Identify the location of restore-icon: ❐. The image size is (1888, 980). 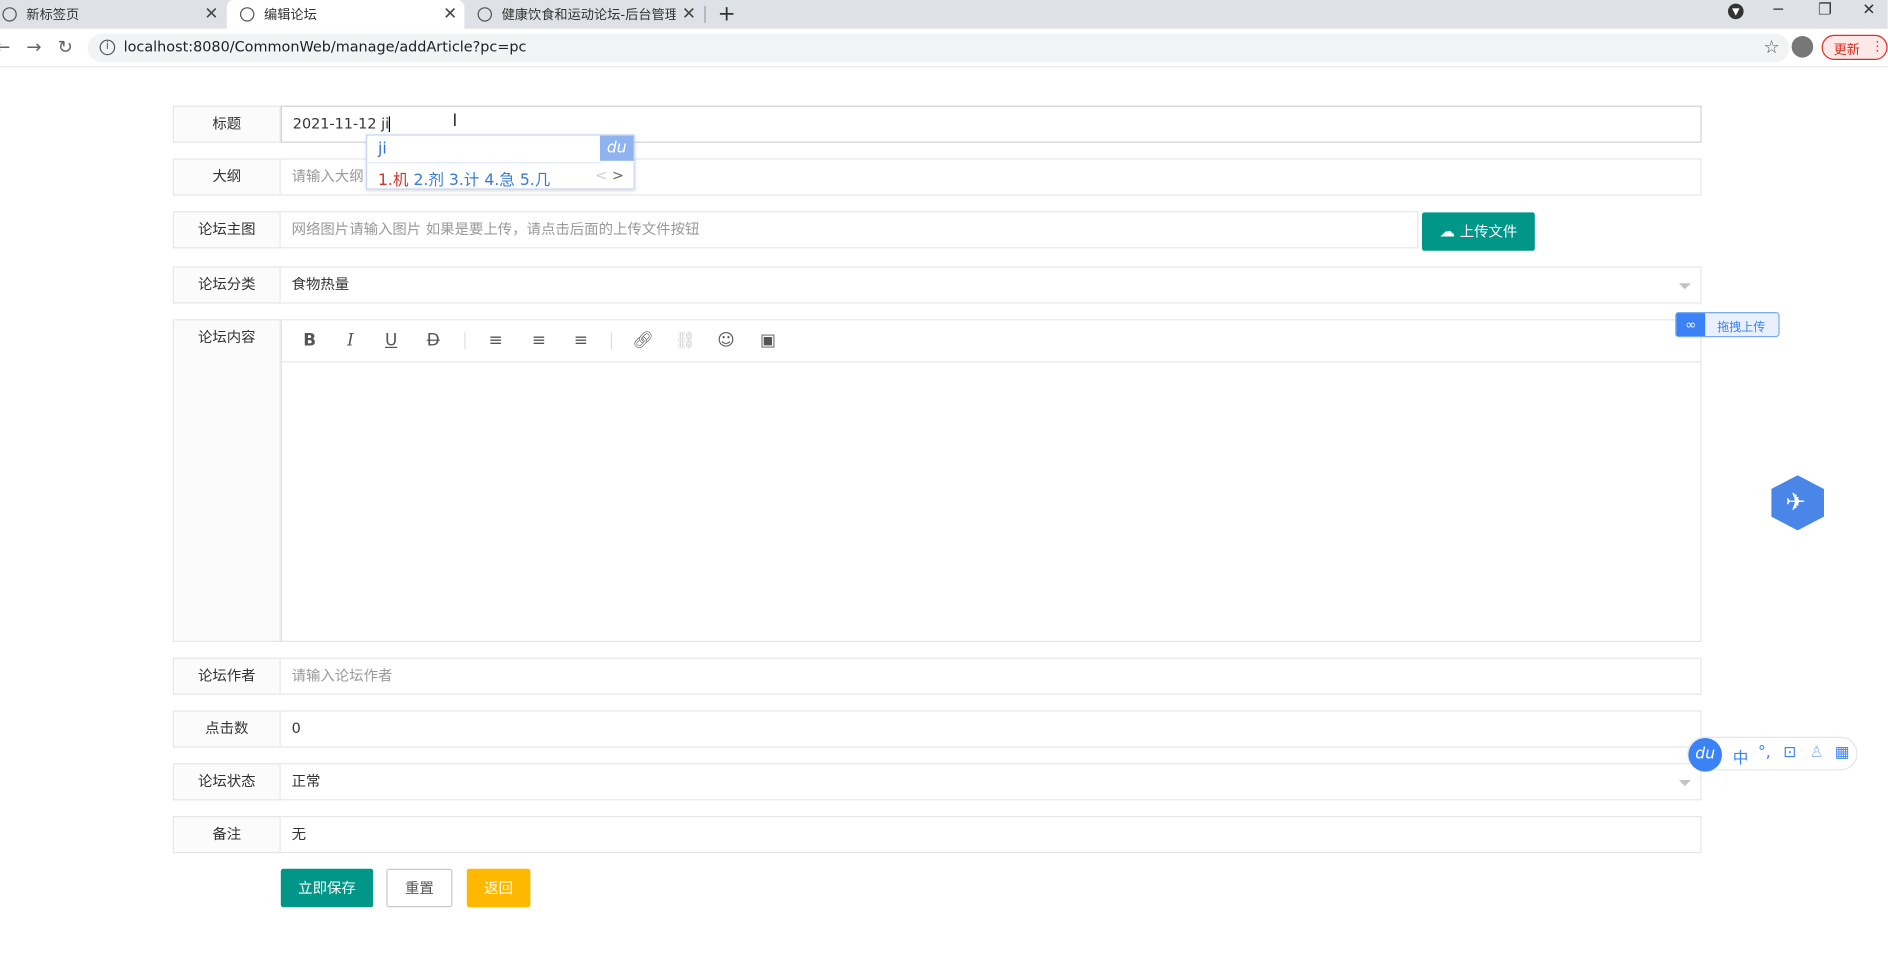
(1825, 10).